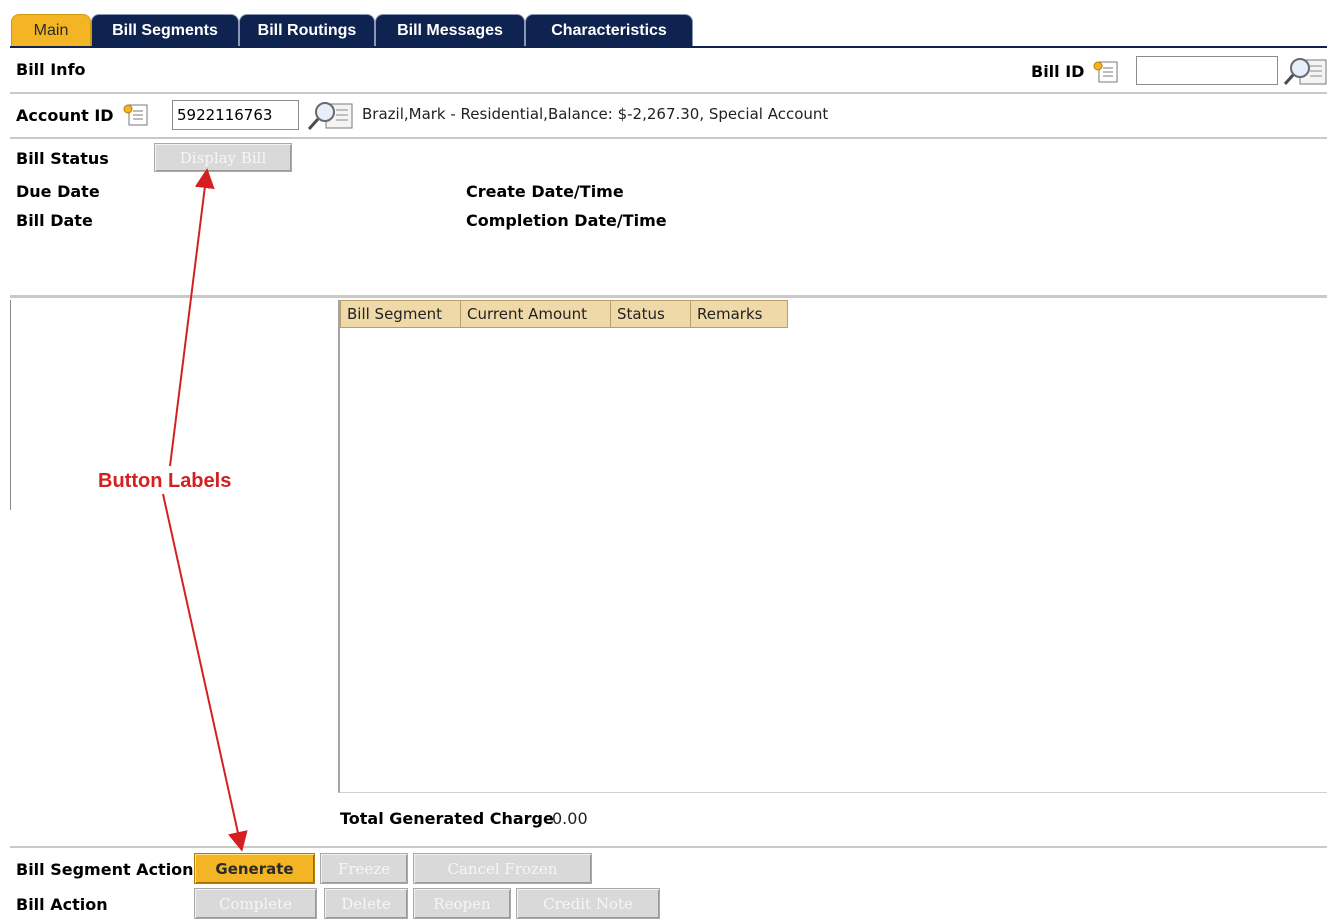  Describe the element at coordinates (165, 481) in the screenshot. I see `button-labels-annotation: Button Labels` at that location.